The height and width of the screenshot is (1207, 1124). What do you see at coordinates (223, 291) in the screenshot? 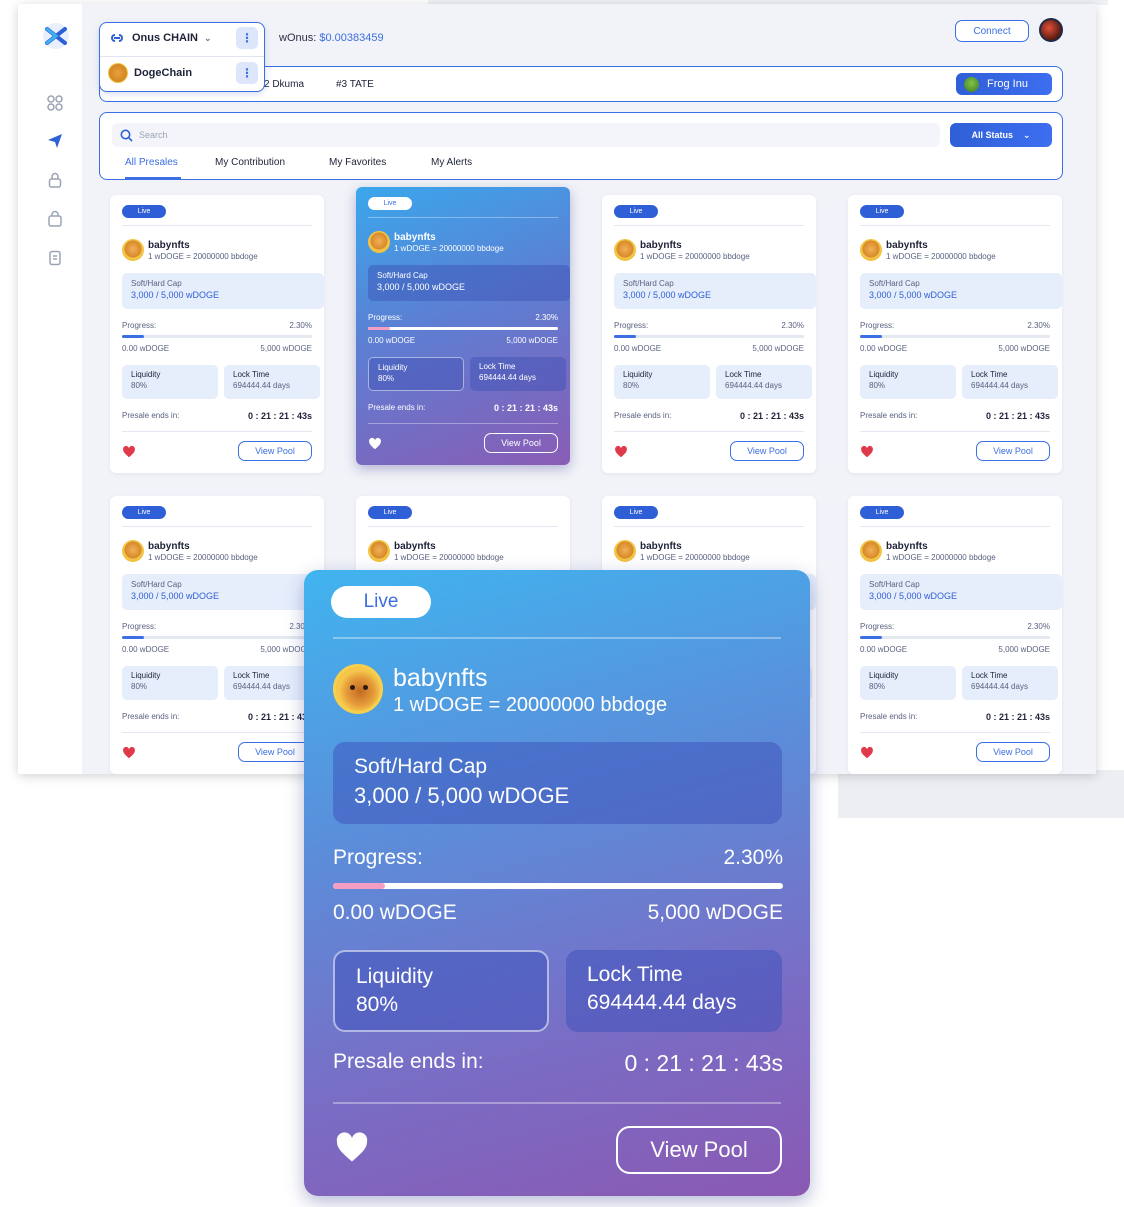
I see `cap-box: Soft/Hard Cap 3,000 / 5,000 wDOGE` at bounding box center [223, 291].